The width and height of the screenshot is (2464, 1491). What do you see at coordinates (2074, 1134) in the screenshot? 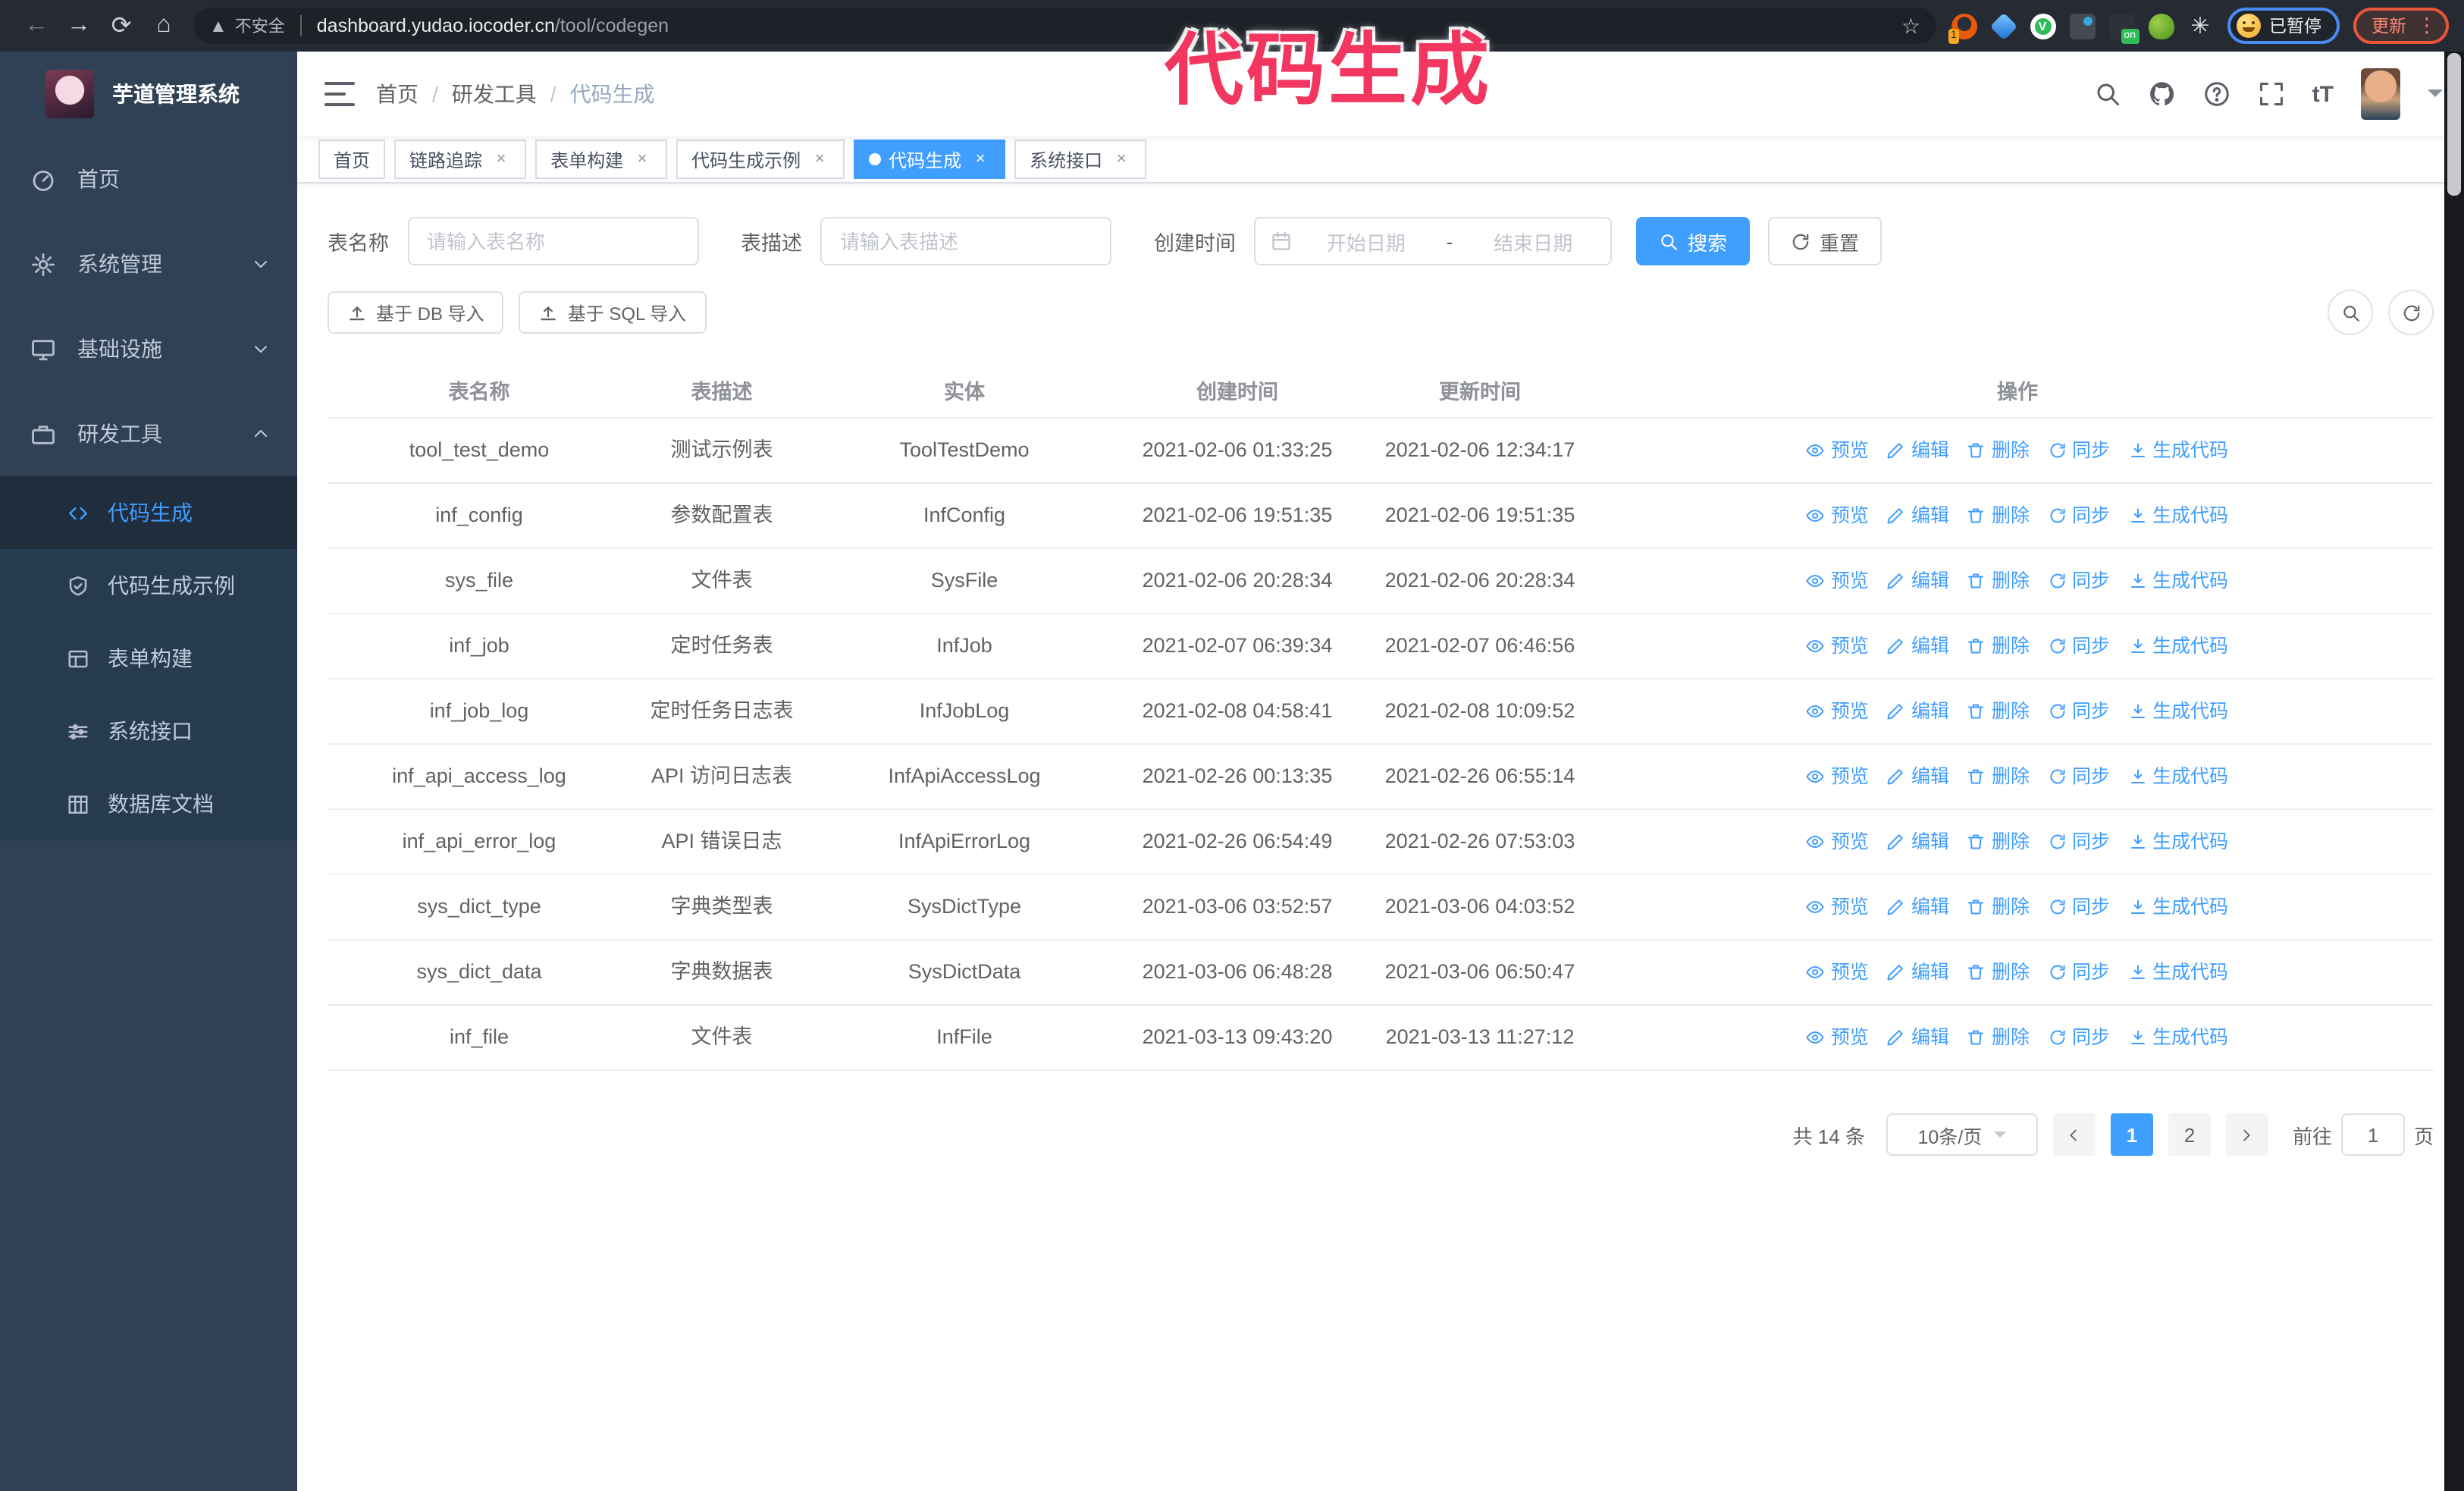
I see `prev-page-button` at bounding box center [2074, 1134].